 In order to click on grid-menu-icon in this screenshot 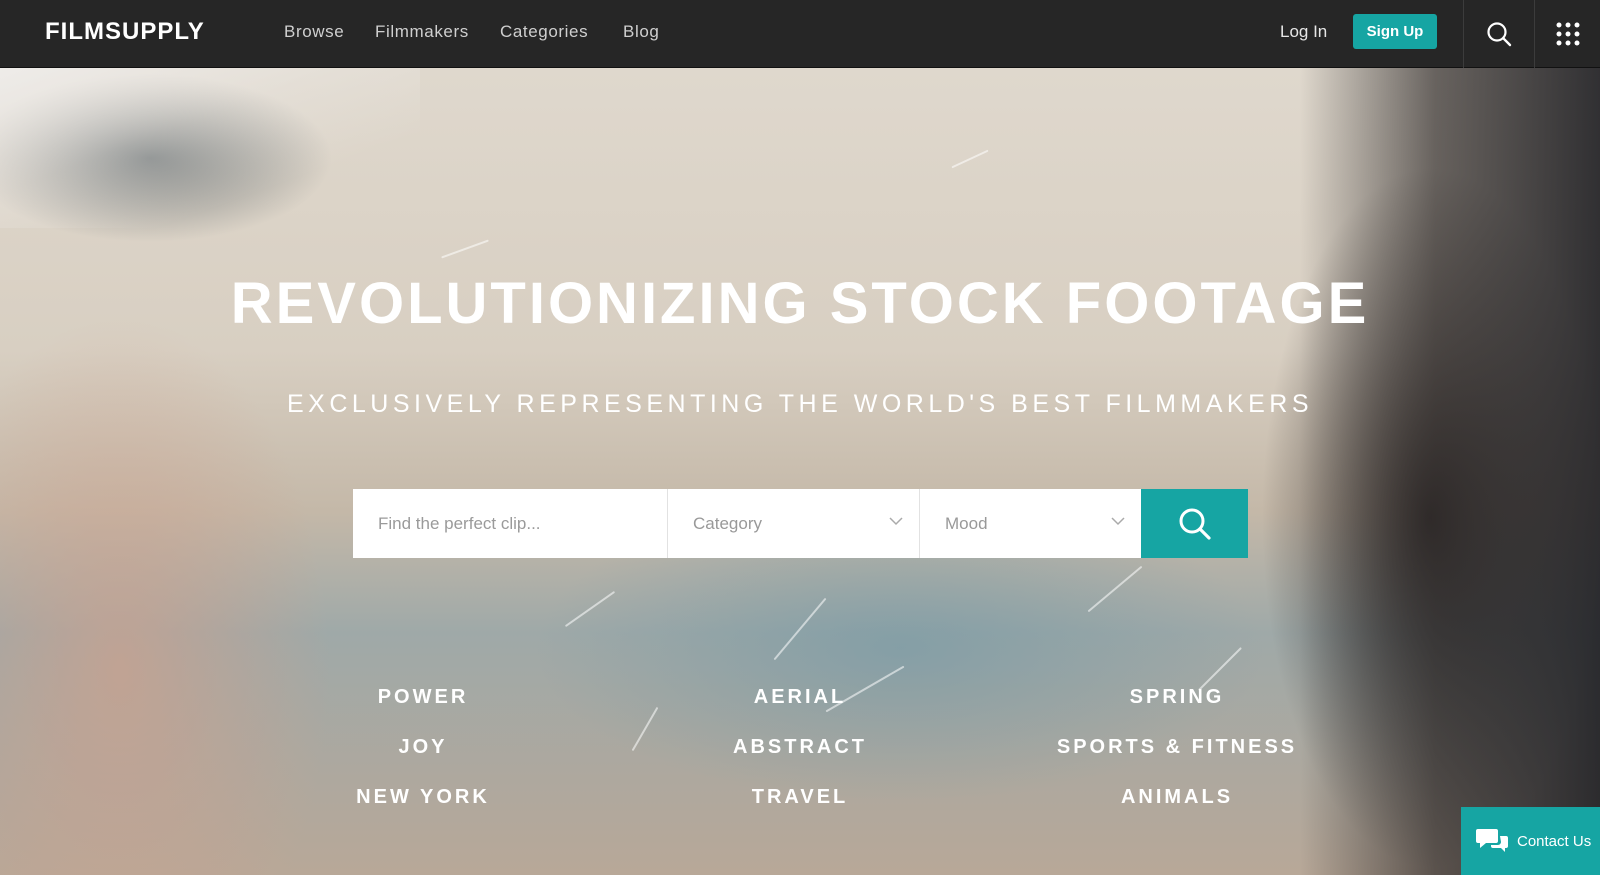, I will do `click(1567, 34)`.